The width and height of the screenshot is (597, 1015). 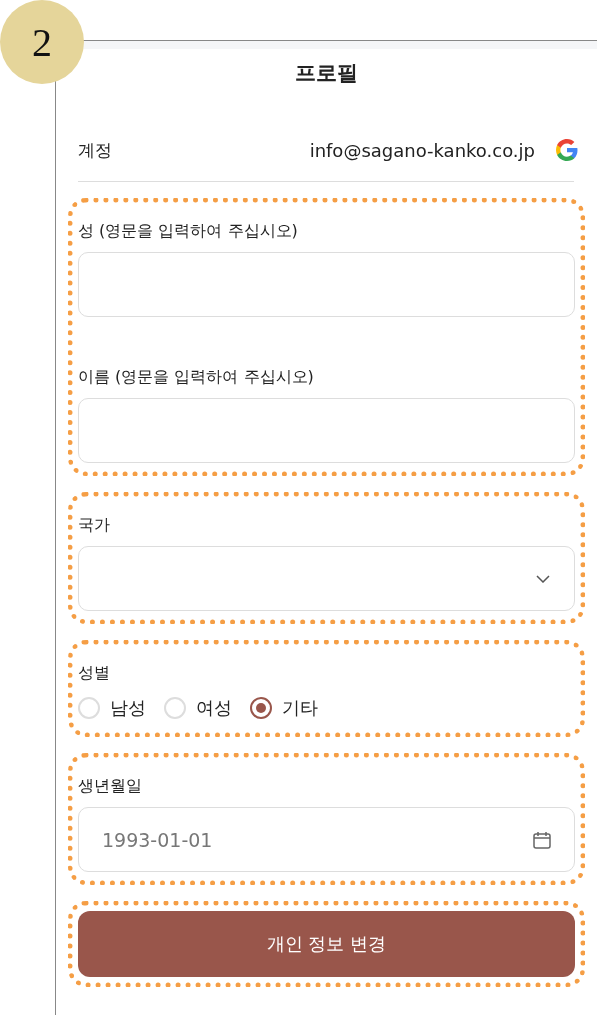 What do you see at coordinates (214, 708) in the screenshot?
I see `radio-label: 여성` at bounding box center [214, 708].